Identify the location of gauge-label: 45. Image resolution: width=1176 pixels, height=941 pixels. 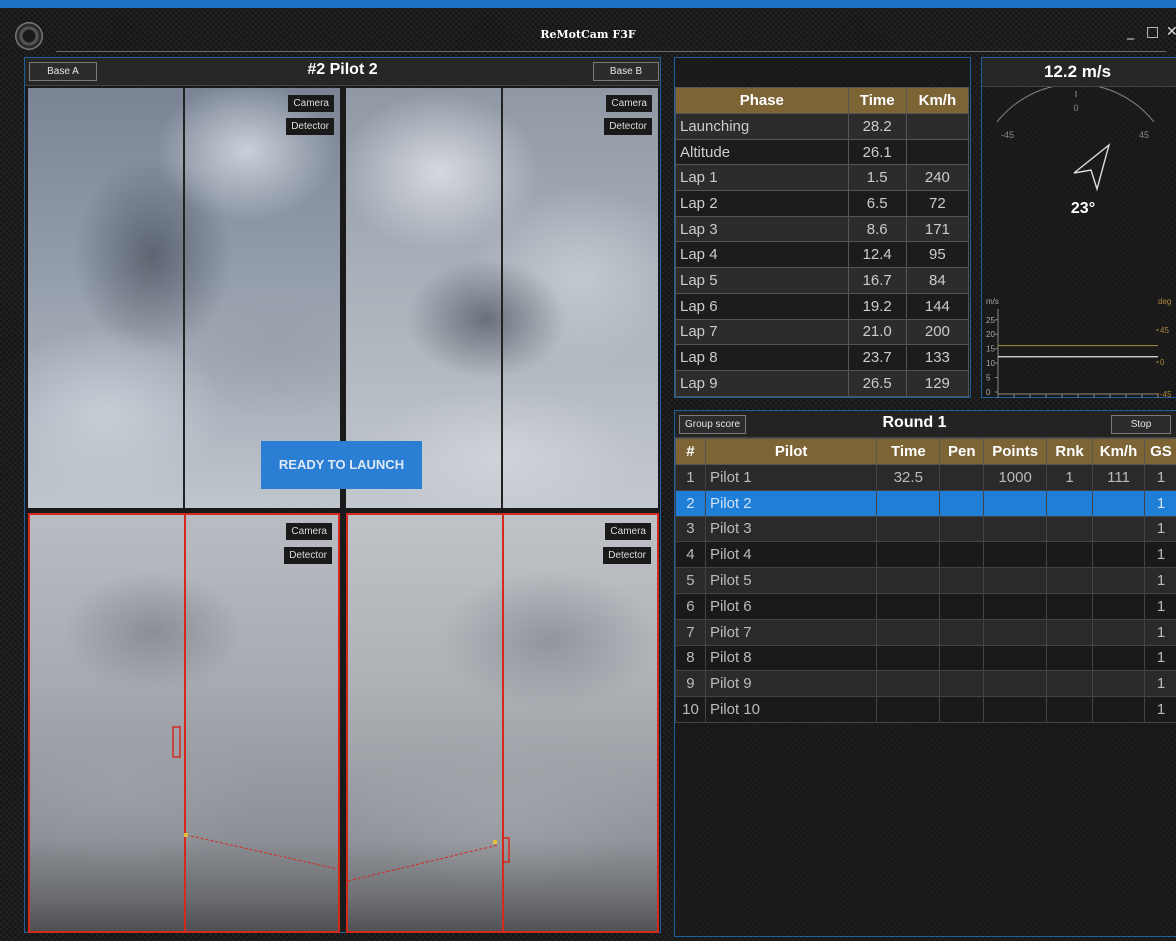
(1144, 135).